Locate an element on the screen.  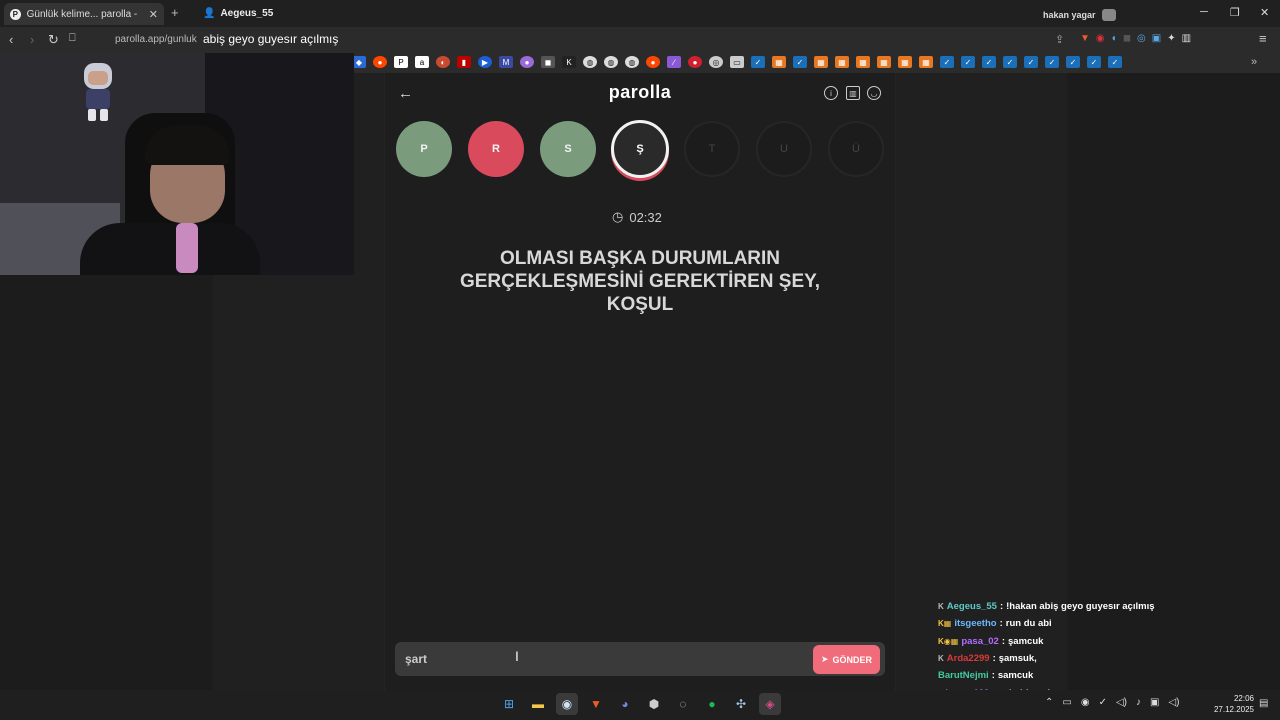
chat-text: samcuk is located at coordinates (1015, 676).